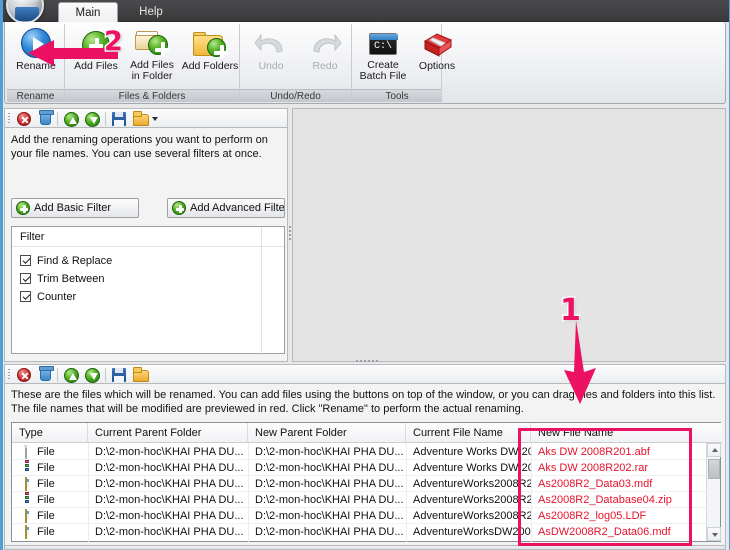 This screenshot has width=730, height=550. What do you see at coordinates (210, 43) in the screenshot?
I see `add-folder-icon` at bounding box center [210, 43].